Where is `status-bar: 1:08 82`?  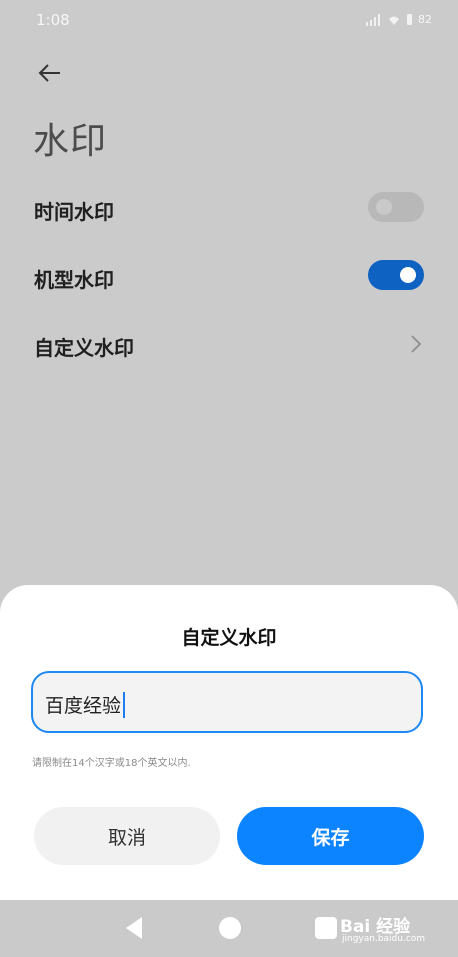
status-bar: 1:08 82 is located at coordinates (229, 22).